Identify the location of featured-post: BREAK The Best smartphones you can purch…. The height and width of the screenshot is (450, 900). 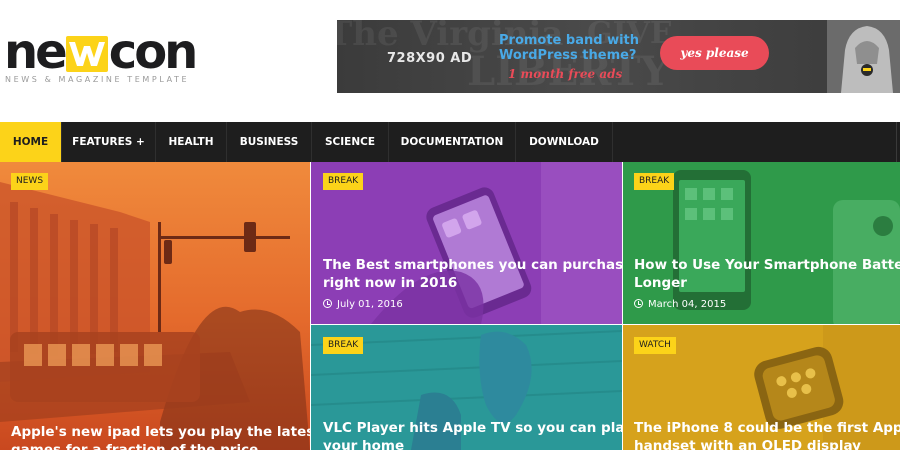
(466, 243).